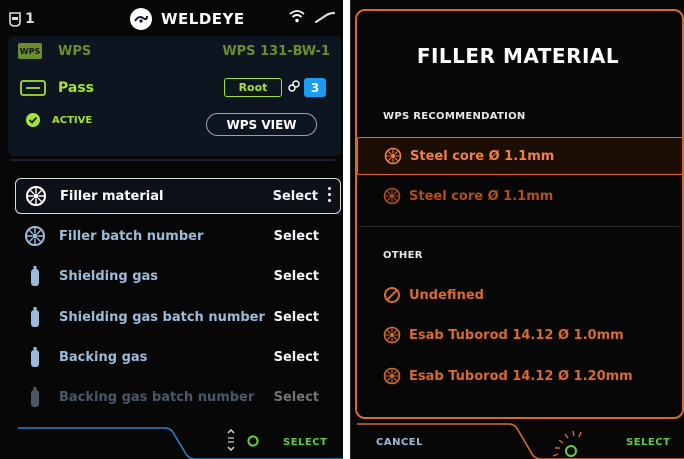  Describe the element at coordinates (517, 440) in the screenshot. I see `dialog-footer: CANCEL SELECT` at that location.